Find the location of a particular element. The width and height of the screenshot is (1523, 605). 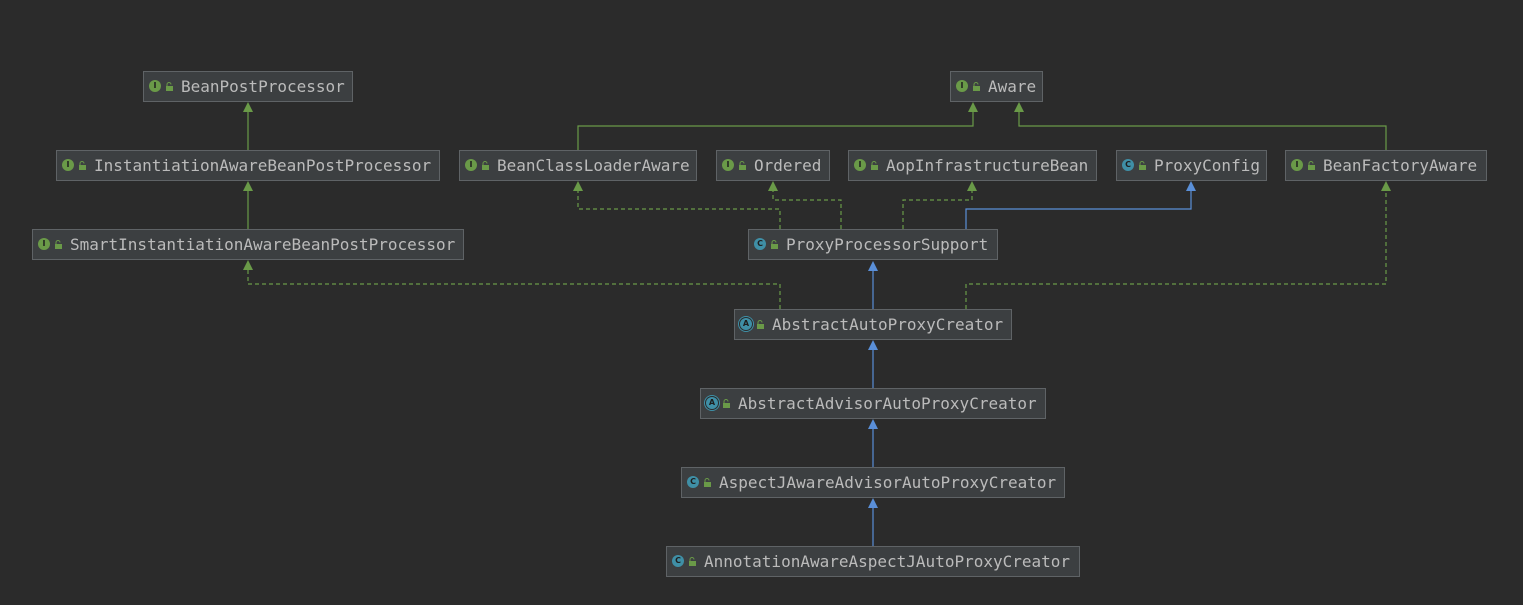

edge-BeanFactoryAware-to-Aware is located at coordinates (1200, 126).